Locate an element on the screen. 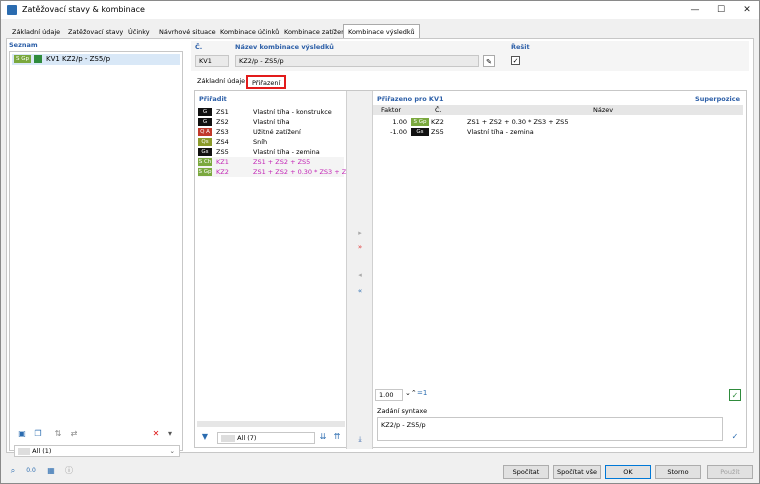 The height and width of the screenshot is (484, 760). list-item: S Gp KV1 KZ2/p - ZS5/p is located at coordinates (96, 59).